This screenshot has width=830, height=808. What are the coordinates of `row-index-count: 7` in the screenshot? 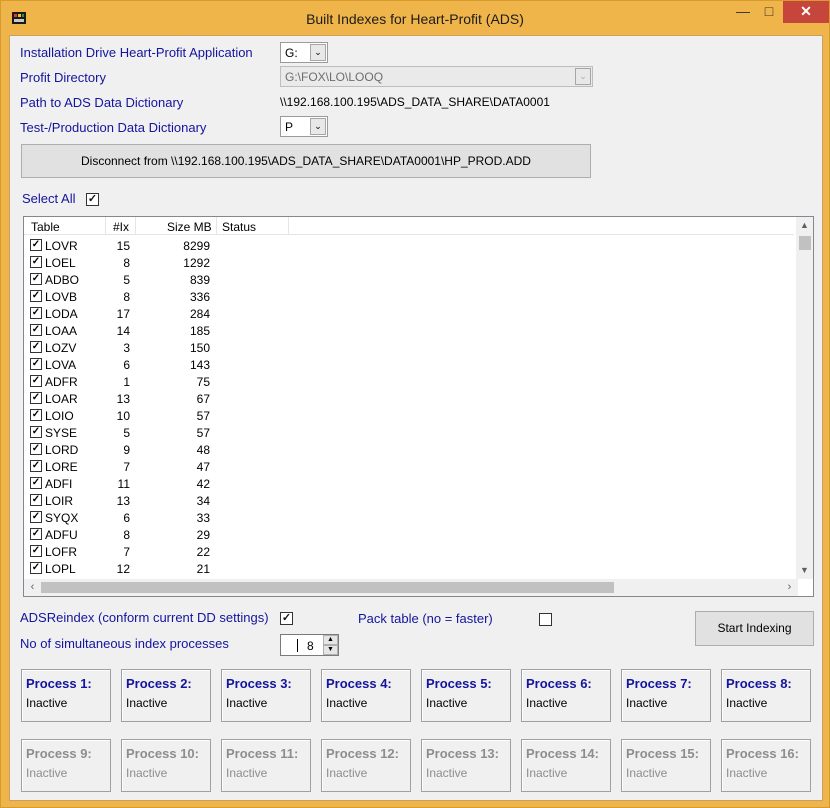 It's located at (126, 467).